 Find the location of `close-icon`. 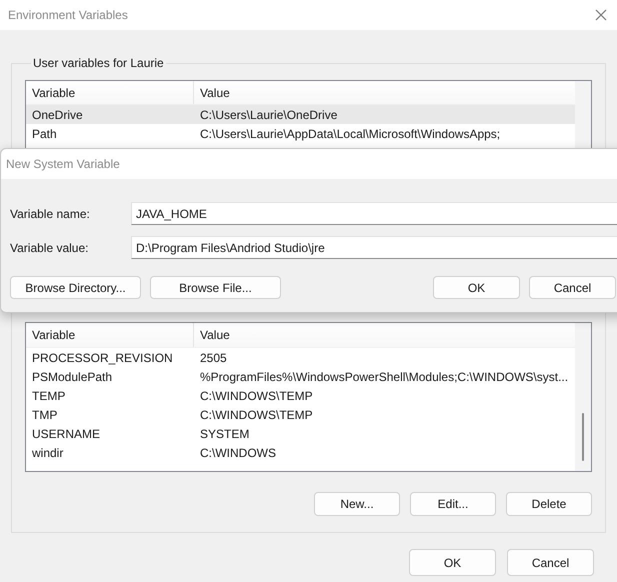

close-icon is located at coordinates (601, 15).